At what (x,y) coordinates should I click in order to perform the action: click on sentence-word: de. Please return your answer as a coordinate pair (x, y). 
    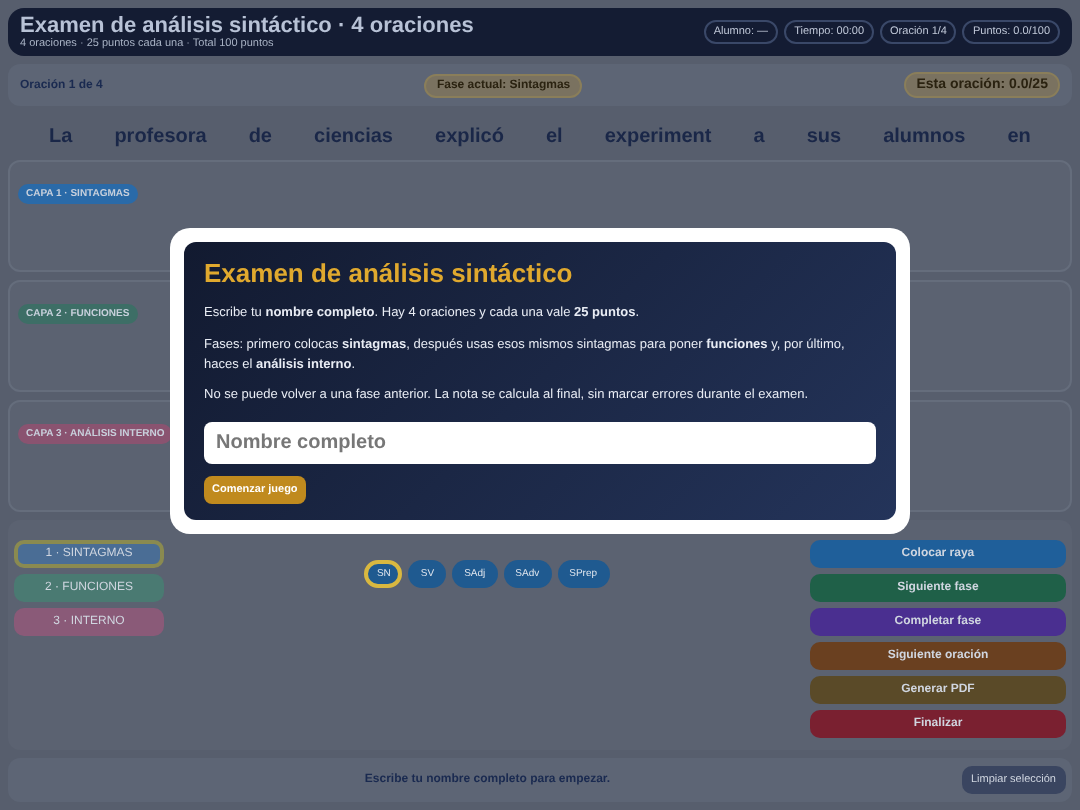
    Looking at the image, I should click on (260, 137).